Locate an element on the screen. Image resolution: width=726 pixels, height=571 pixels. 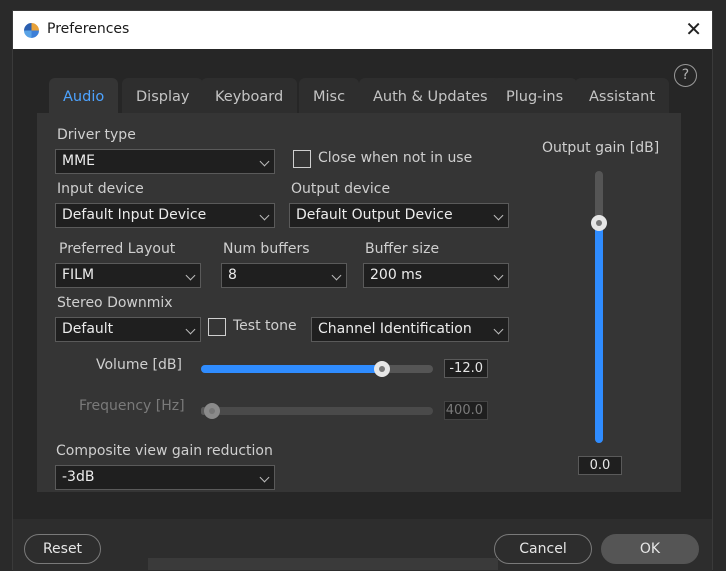
volume-label: Volume [dB] is located at coordinates (139, 365).